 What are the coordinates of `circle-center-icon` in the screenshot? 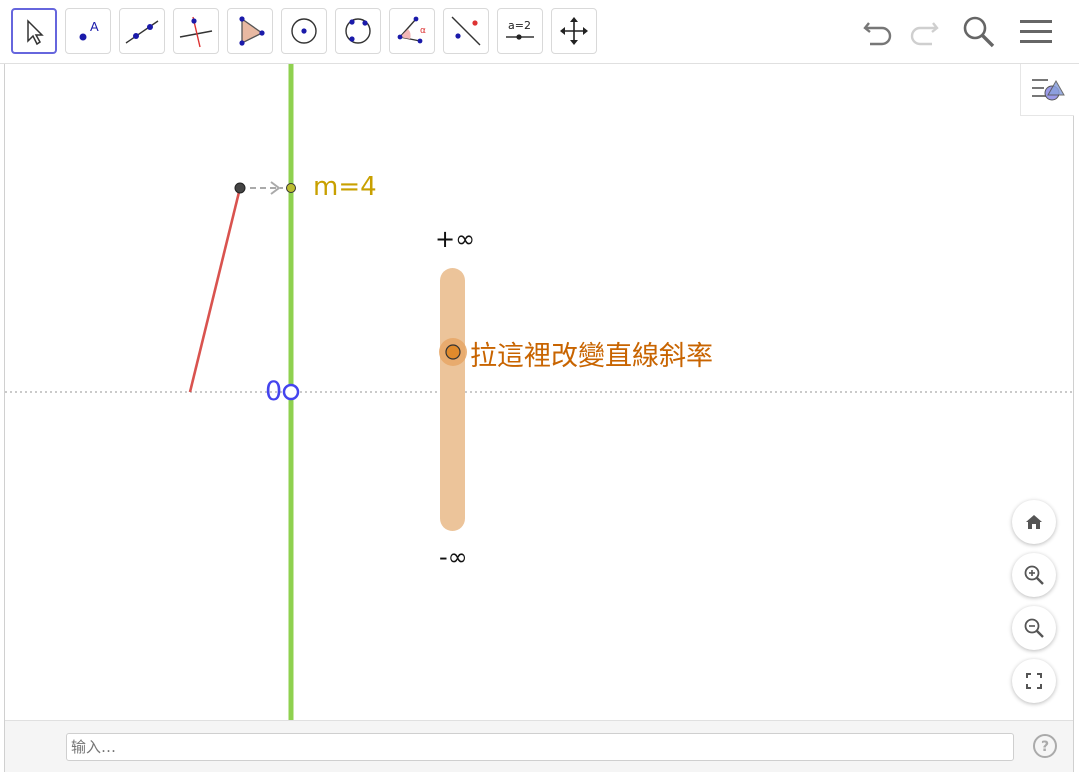 It's located at (304, 31).